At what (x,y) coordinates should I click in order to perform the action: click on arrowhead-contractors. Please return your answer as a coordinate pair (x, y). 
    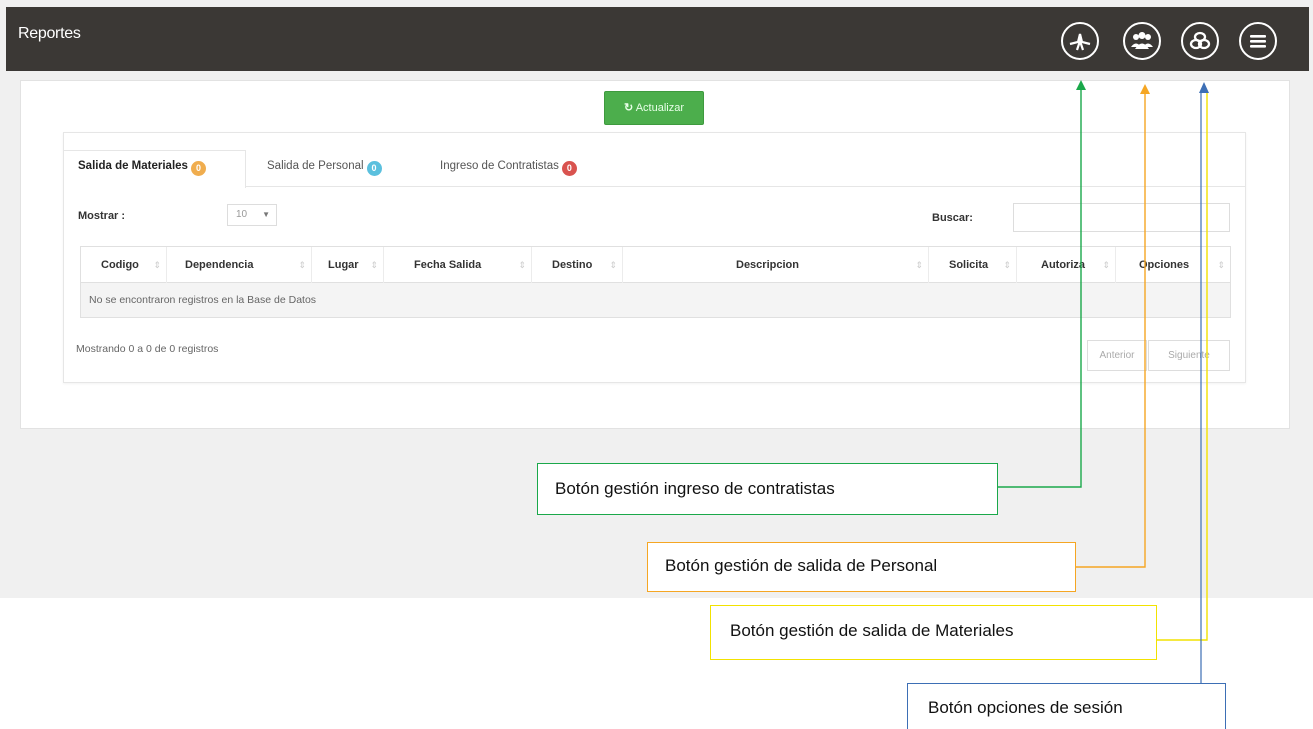
    Looking at the image, I should click on (1081, 85).